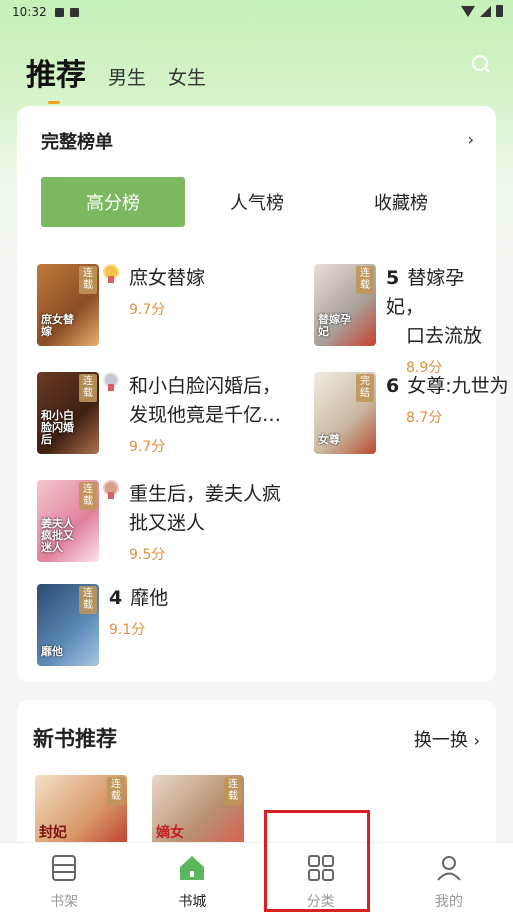 Image resolution: width=513 pixels, height=912 pixels. I want to click on cover-title: 和小白脸闪婚后, so click(57, 427).